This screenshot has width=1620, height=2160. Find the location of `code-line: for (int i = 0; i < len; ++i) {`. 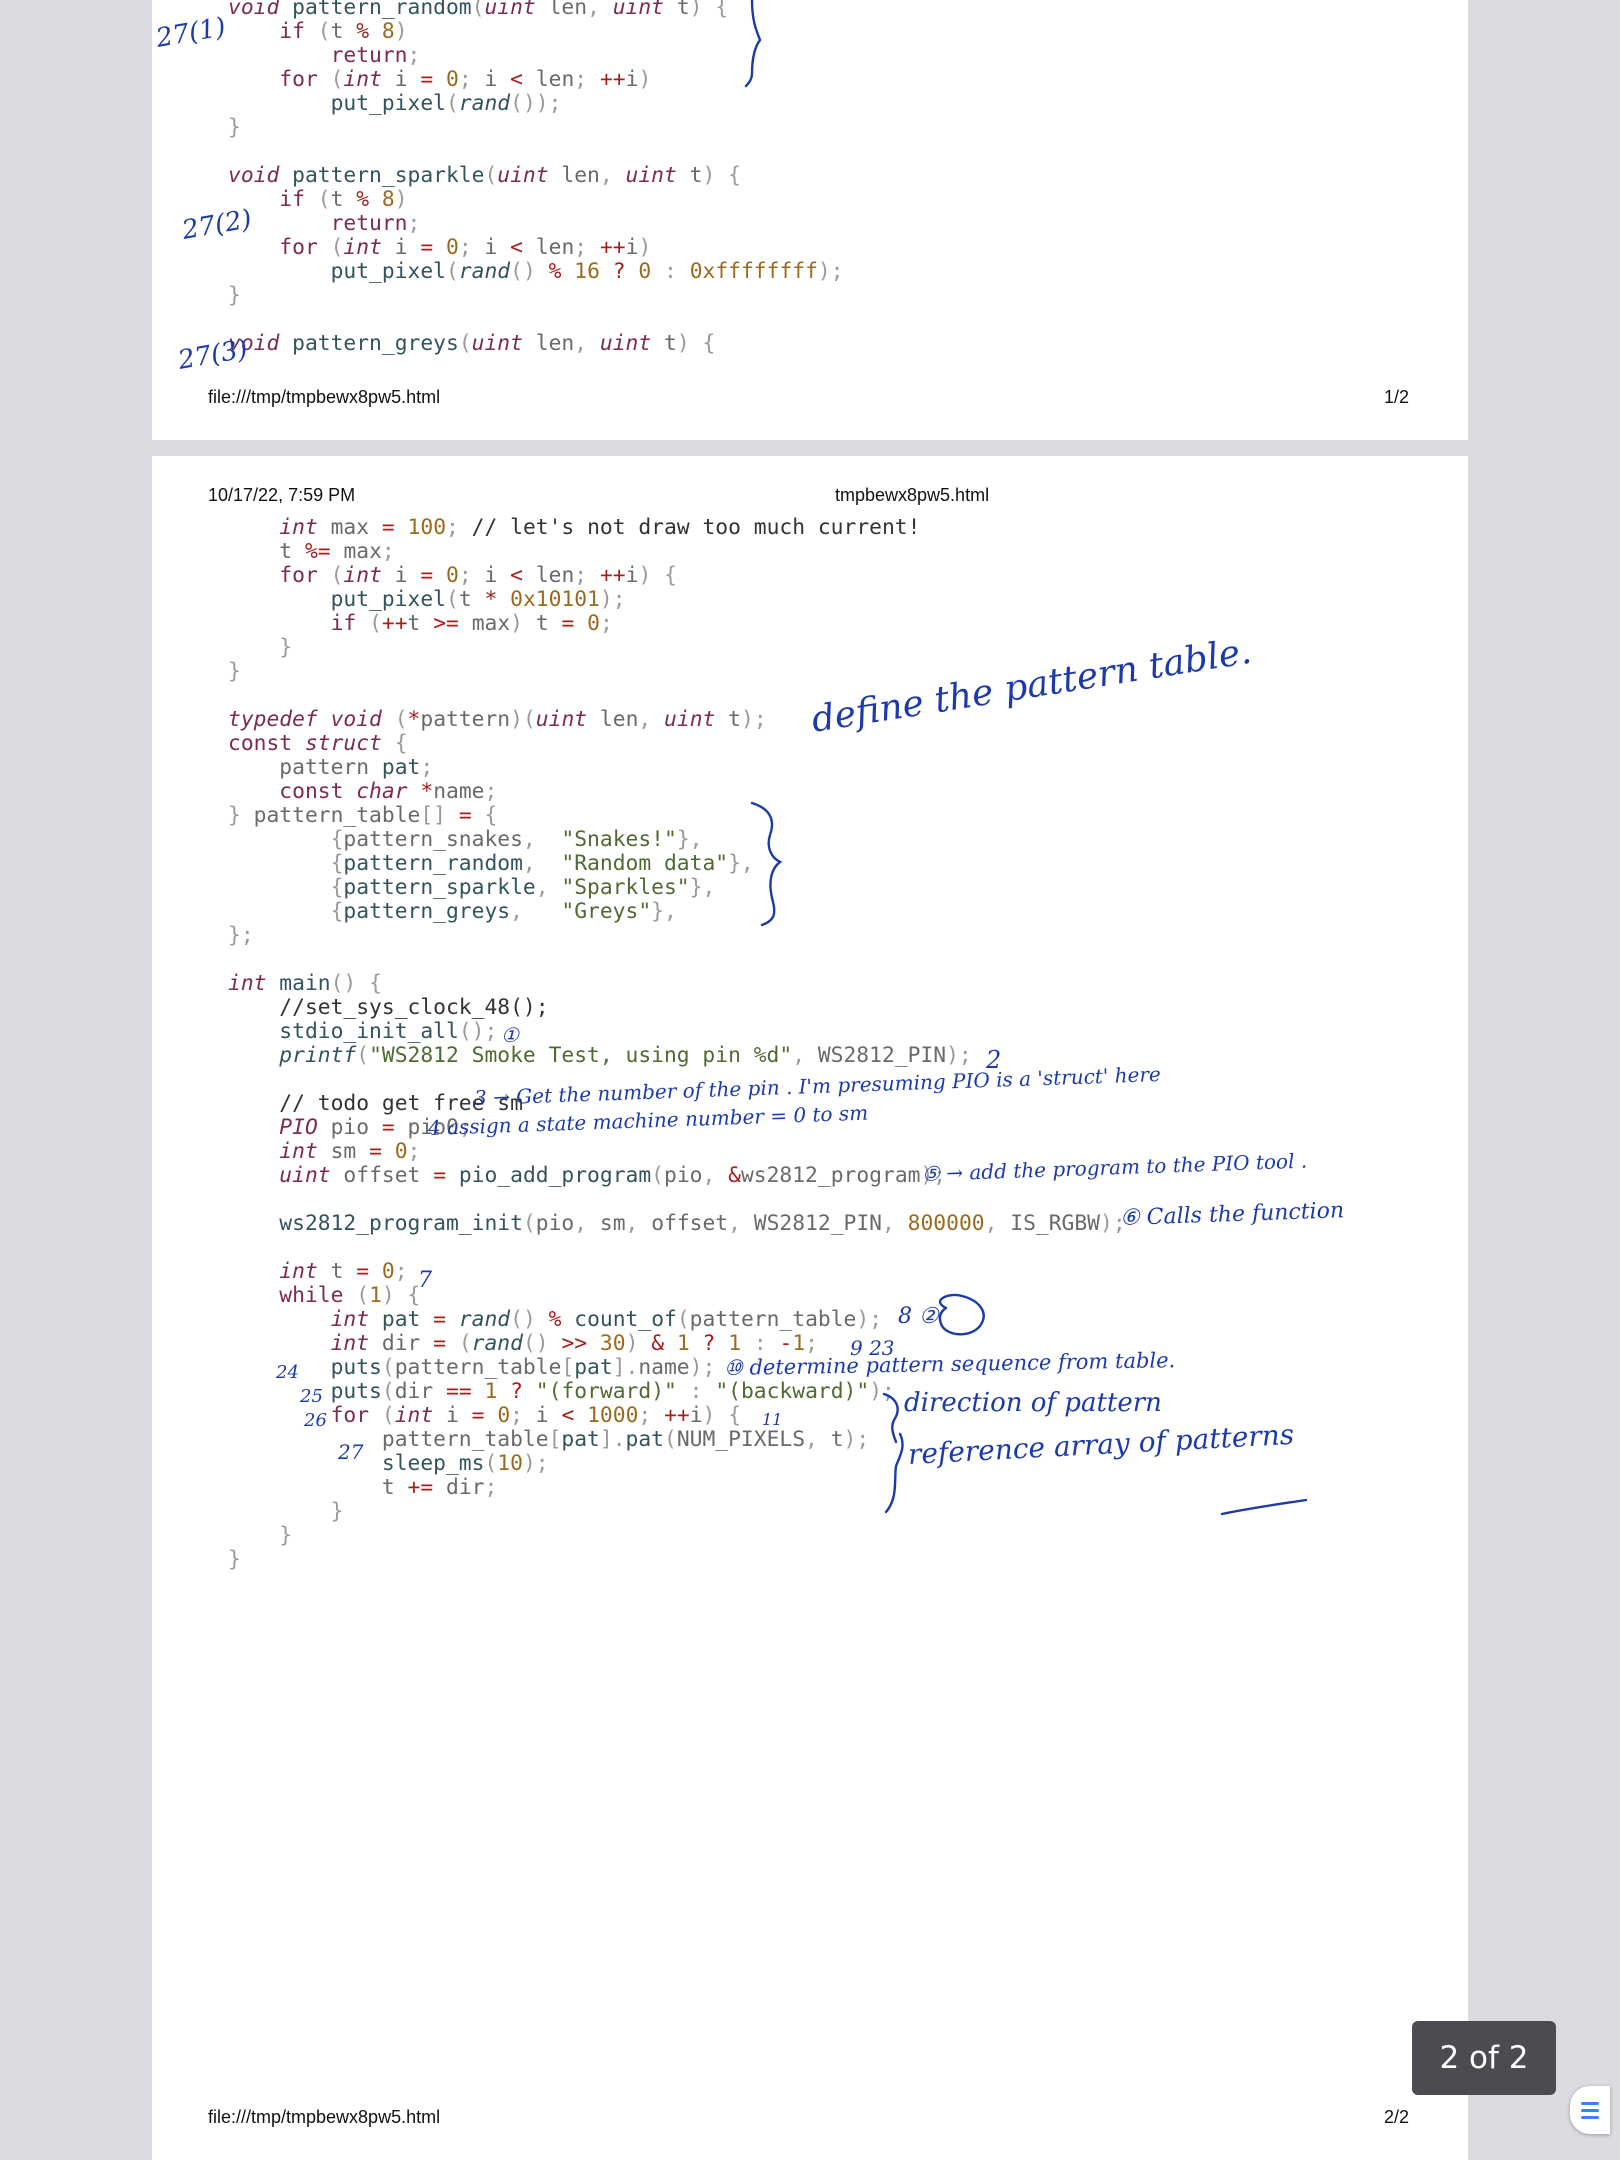

code-line: for (int i = 0; i < len; ++i) { is located at coordinates (478, 575).